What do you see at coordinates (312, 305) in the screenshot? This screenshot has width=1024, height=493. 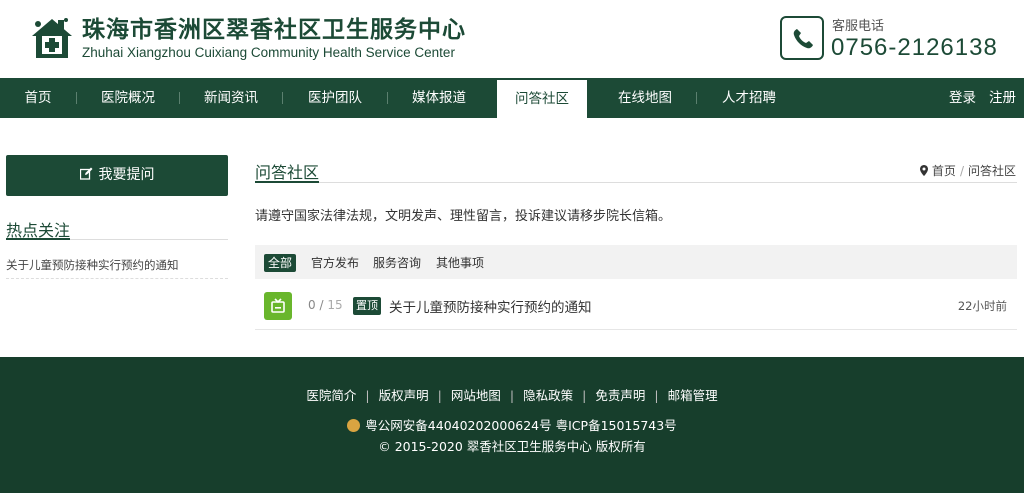 I see `answer-count: 0` at bounding box center [312, 305].